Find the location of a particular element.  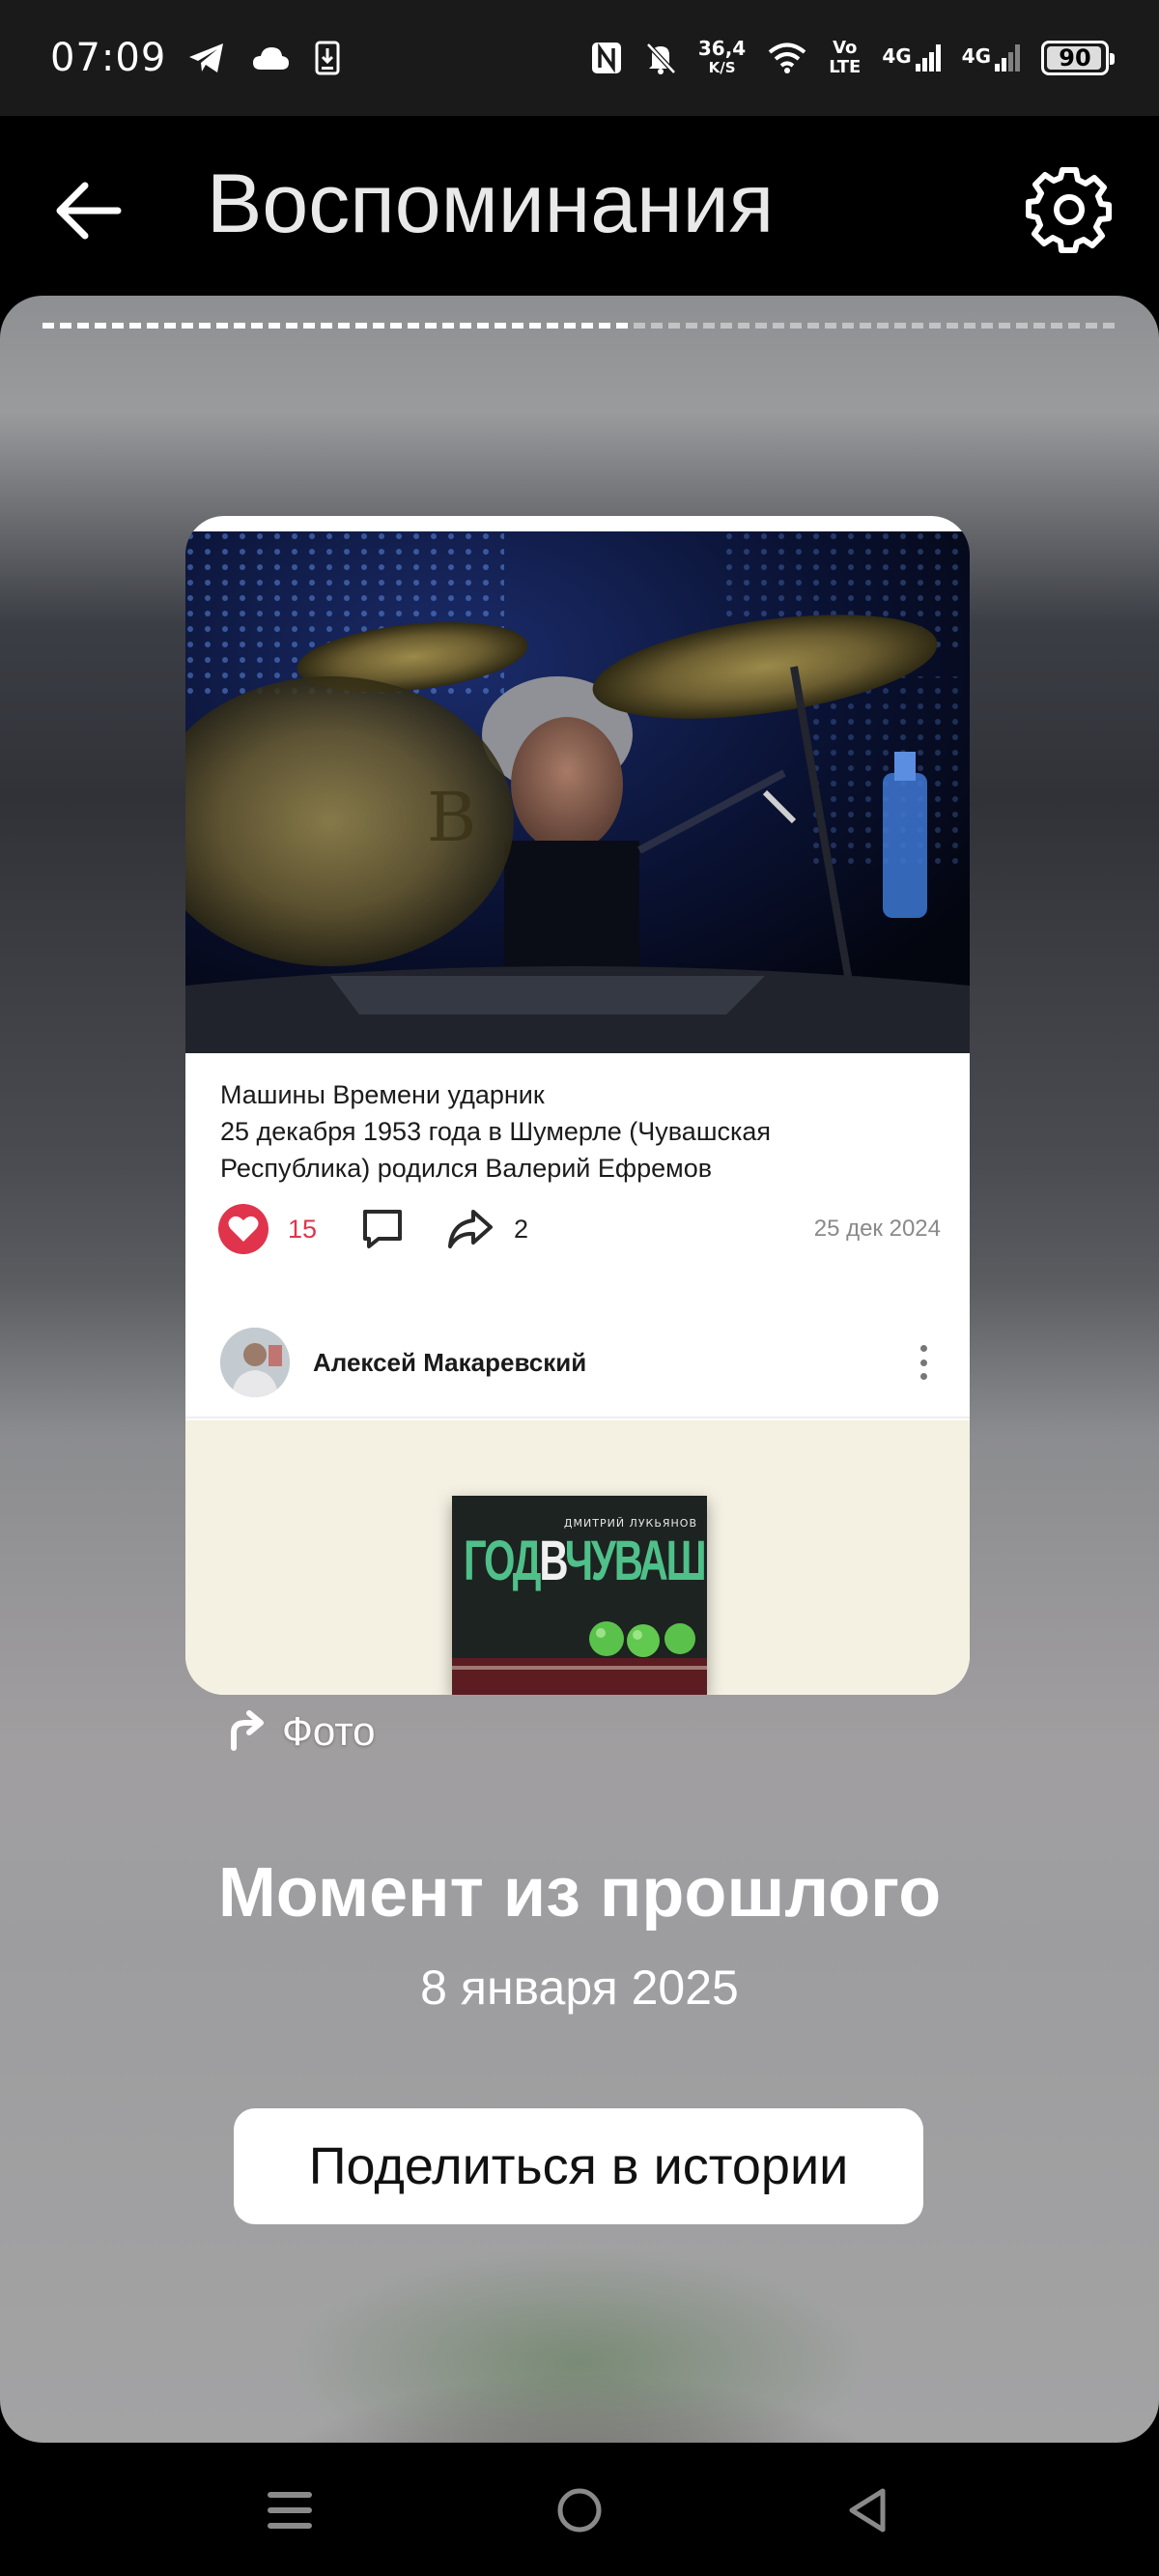

share-icon is located at coordinates (471, 1229).